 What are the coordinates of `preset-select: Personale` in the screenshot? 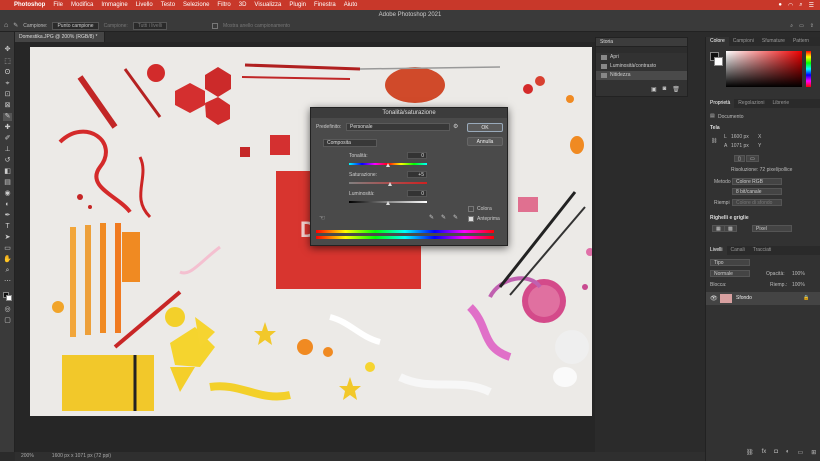 It's located at (398, 127).